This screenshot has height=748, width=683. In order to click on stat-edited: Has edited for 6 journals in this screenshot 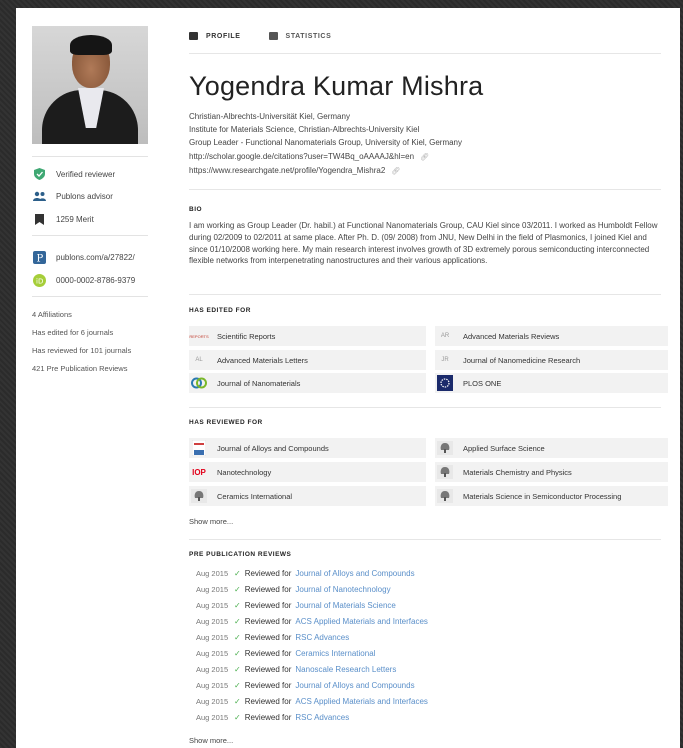, I will do `click(72, 332)`.